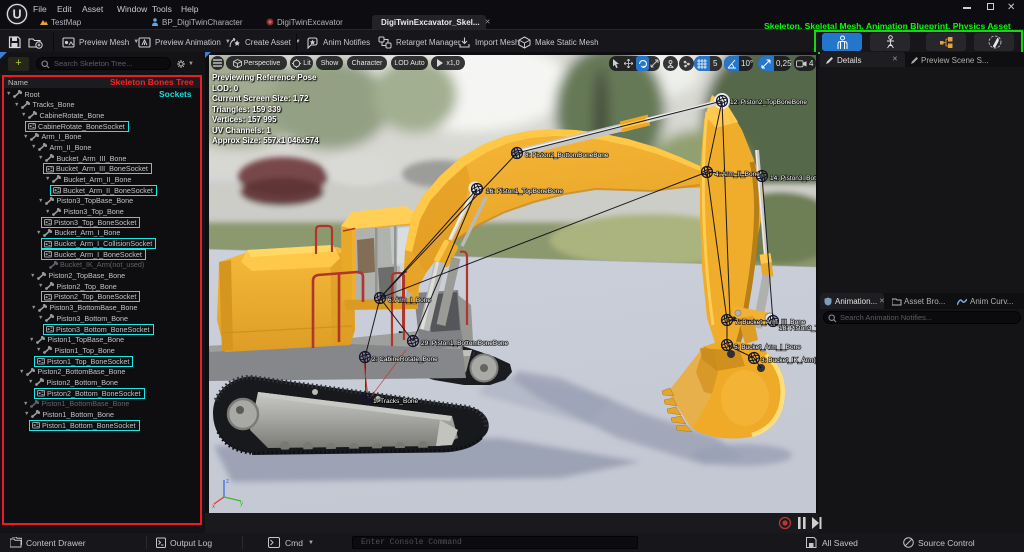  Describe the element at coordinates (737, 174) in the screenshot. I see `svg-text: 4: Arm_II_Bone` at that location.